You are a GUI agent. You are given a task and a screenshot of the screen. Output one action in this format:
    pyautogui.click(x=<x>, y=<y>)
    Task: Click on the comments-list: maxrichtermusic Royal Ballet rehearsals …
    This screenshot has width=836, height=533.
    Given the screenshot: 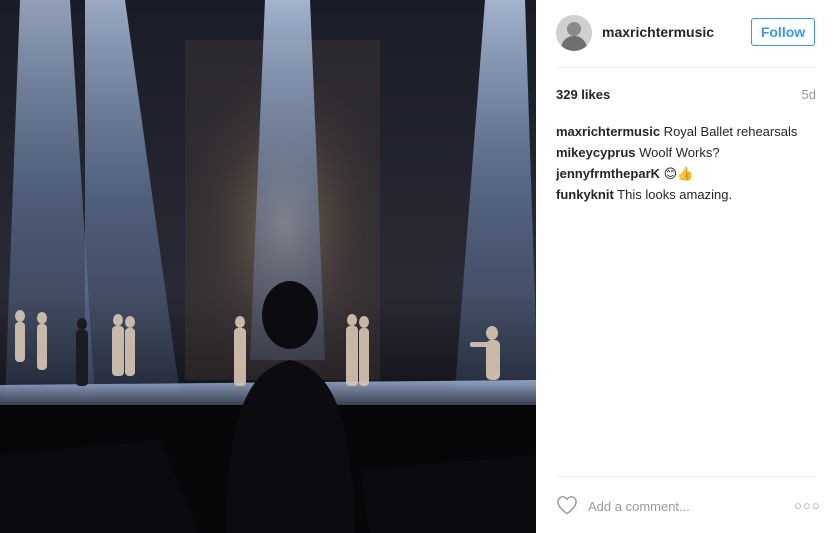 What is the action you would take?
    pyautogui.click(x=688, y=163)
    